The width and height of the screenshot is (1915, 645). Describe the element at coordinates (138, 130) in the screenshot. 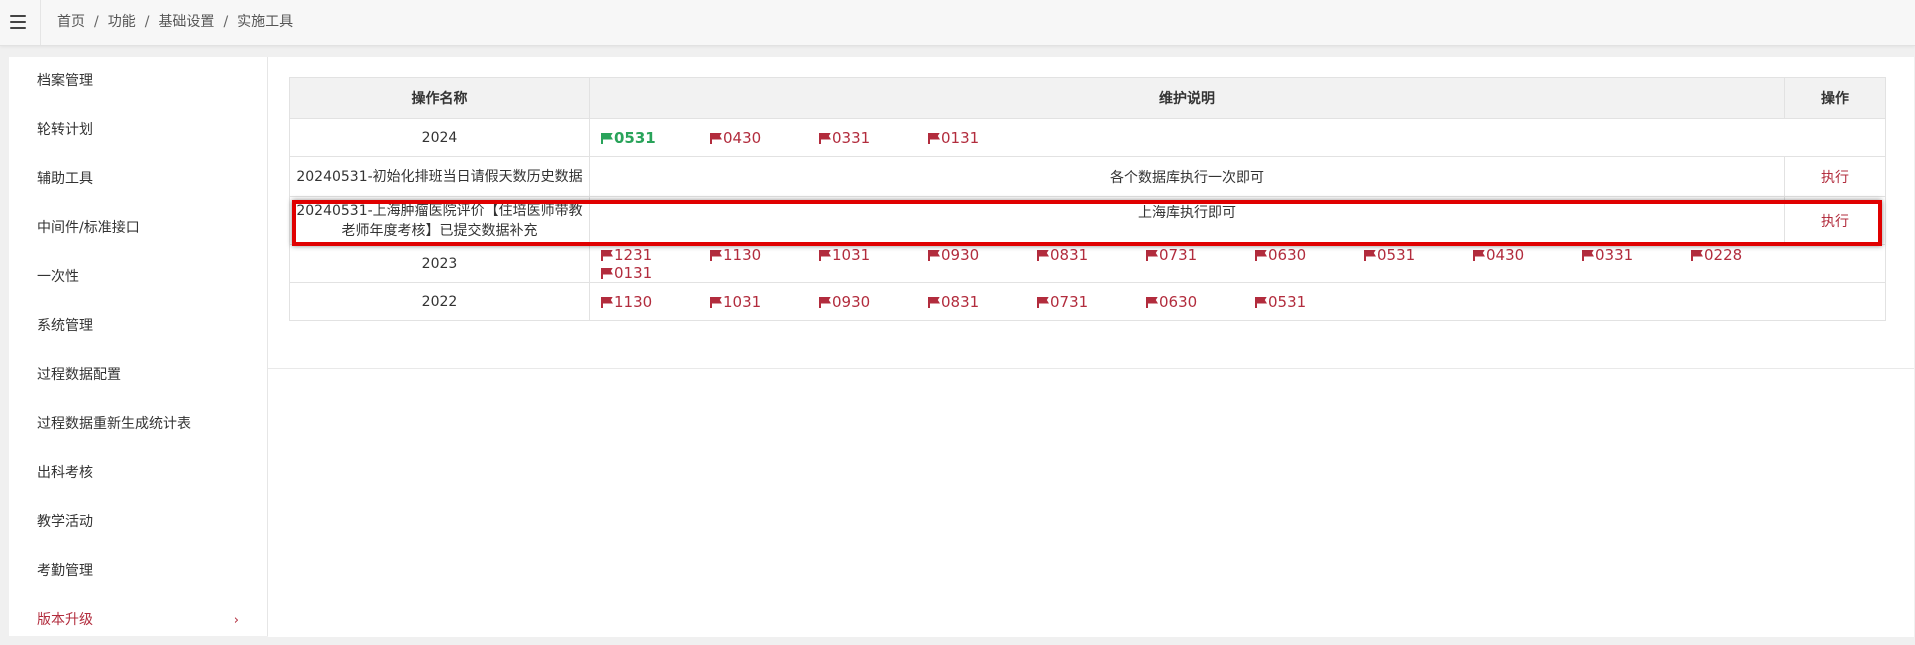

I see `sidebar-item-rotation-plan: 轮转计划` at that location.